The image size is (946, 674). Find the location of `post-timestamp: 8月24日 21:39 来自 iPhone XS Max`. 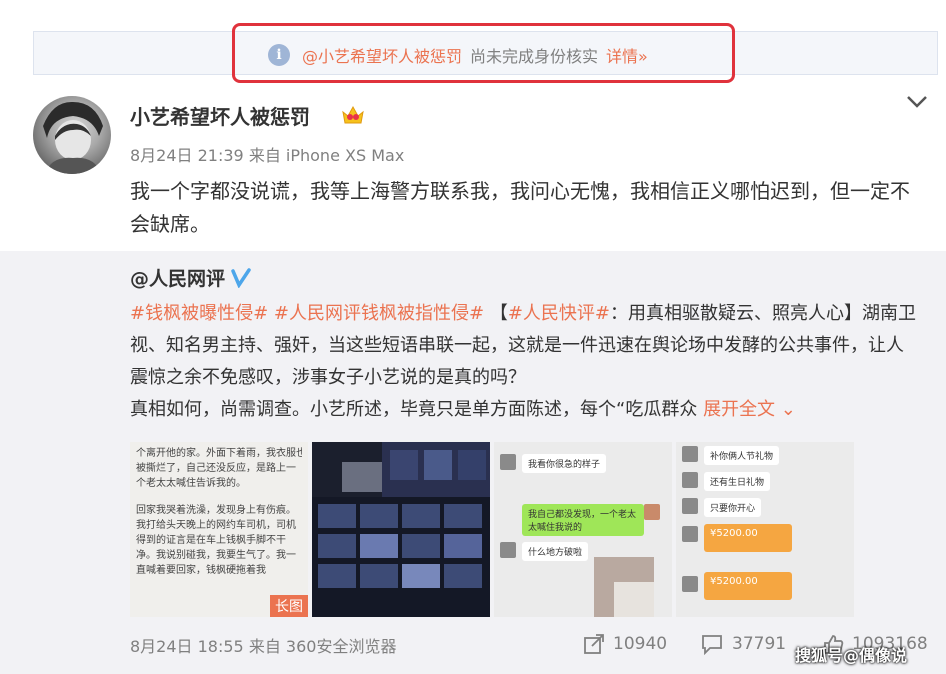

post-timestamp: 8月24日 21:39 来自 iPhone XS Max is located at coordinates (267, 154).